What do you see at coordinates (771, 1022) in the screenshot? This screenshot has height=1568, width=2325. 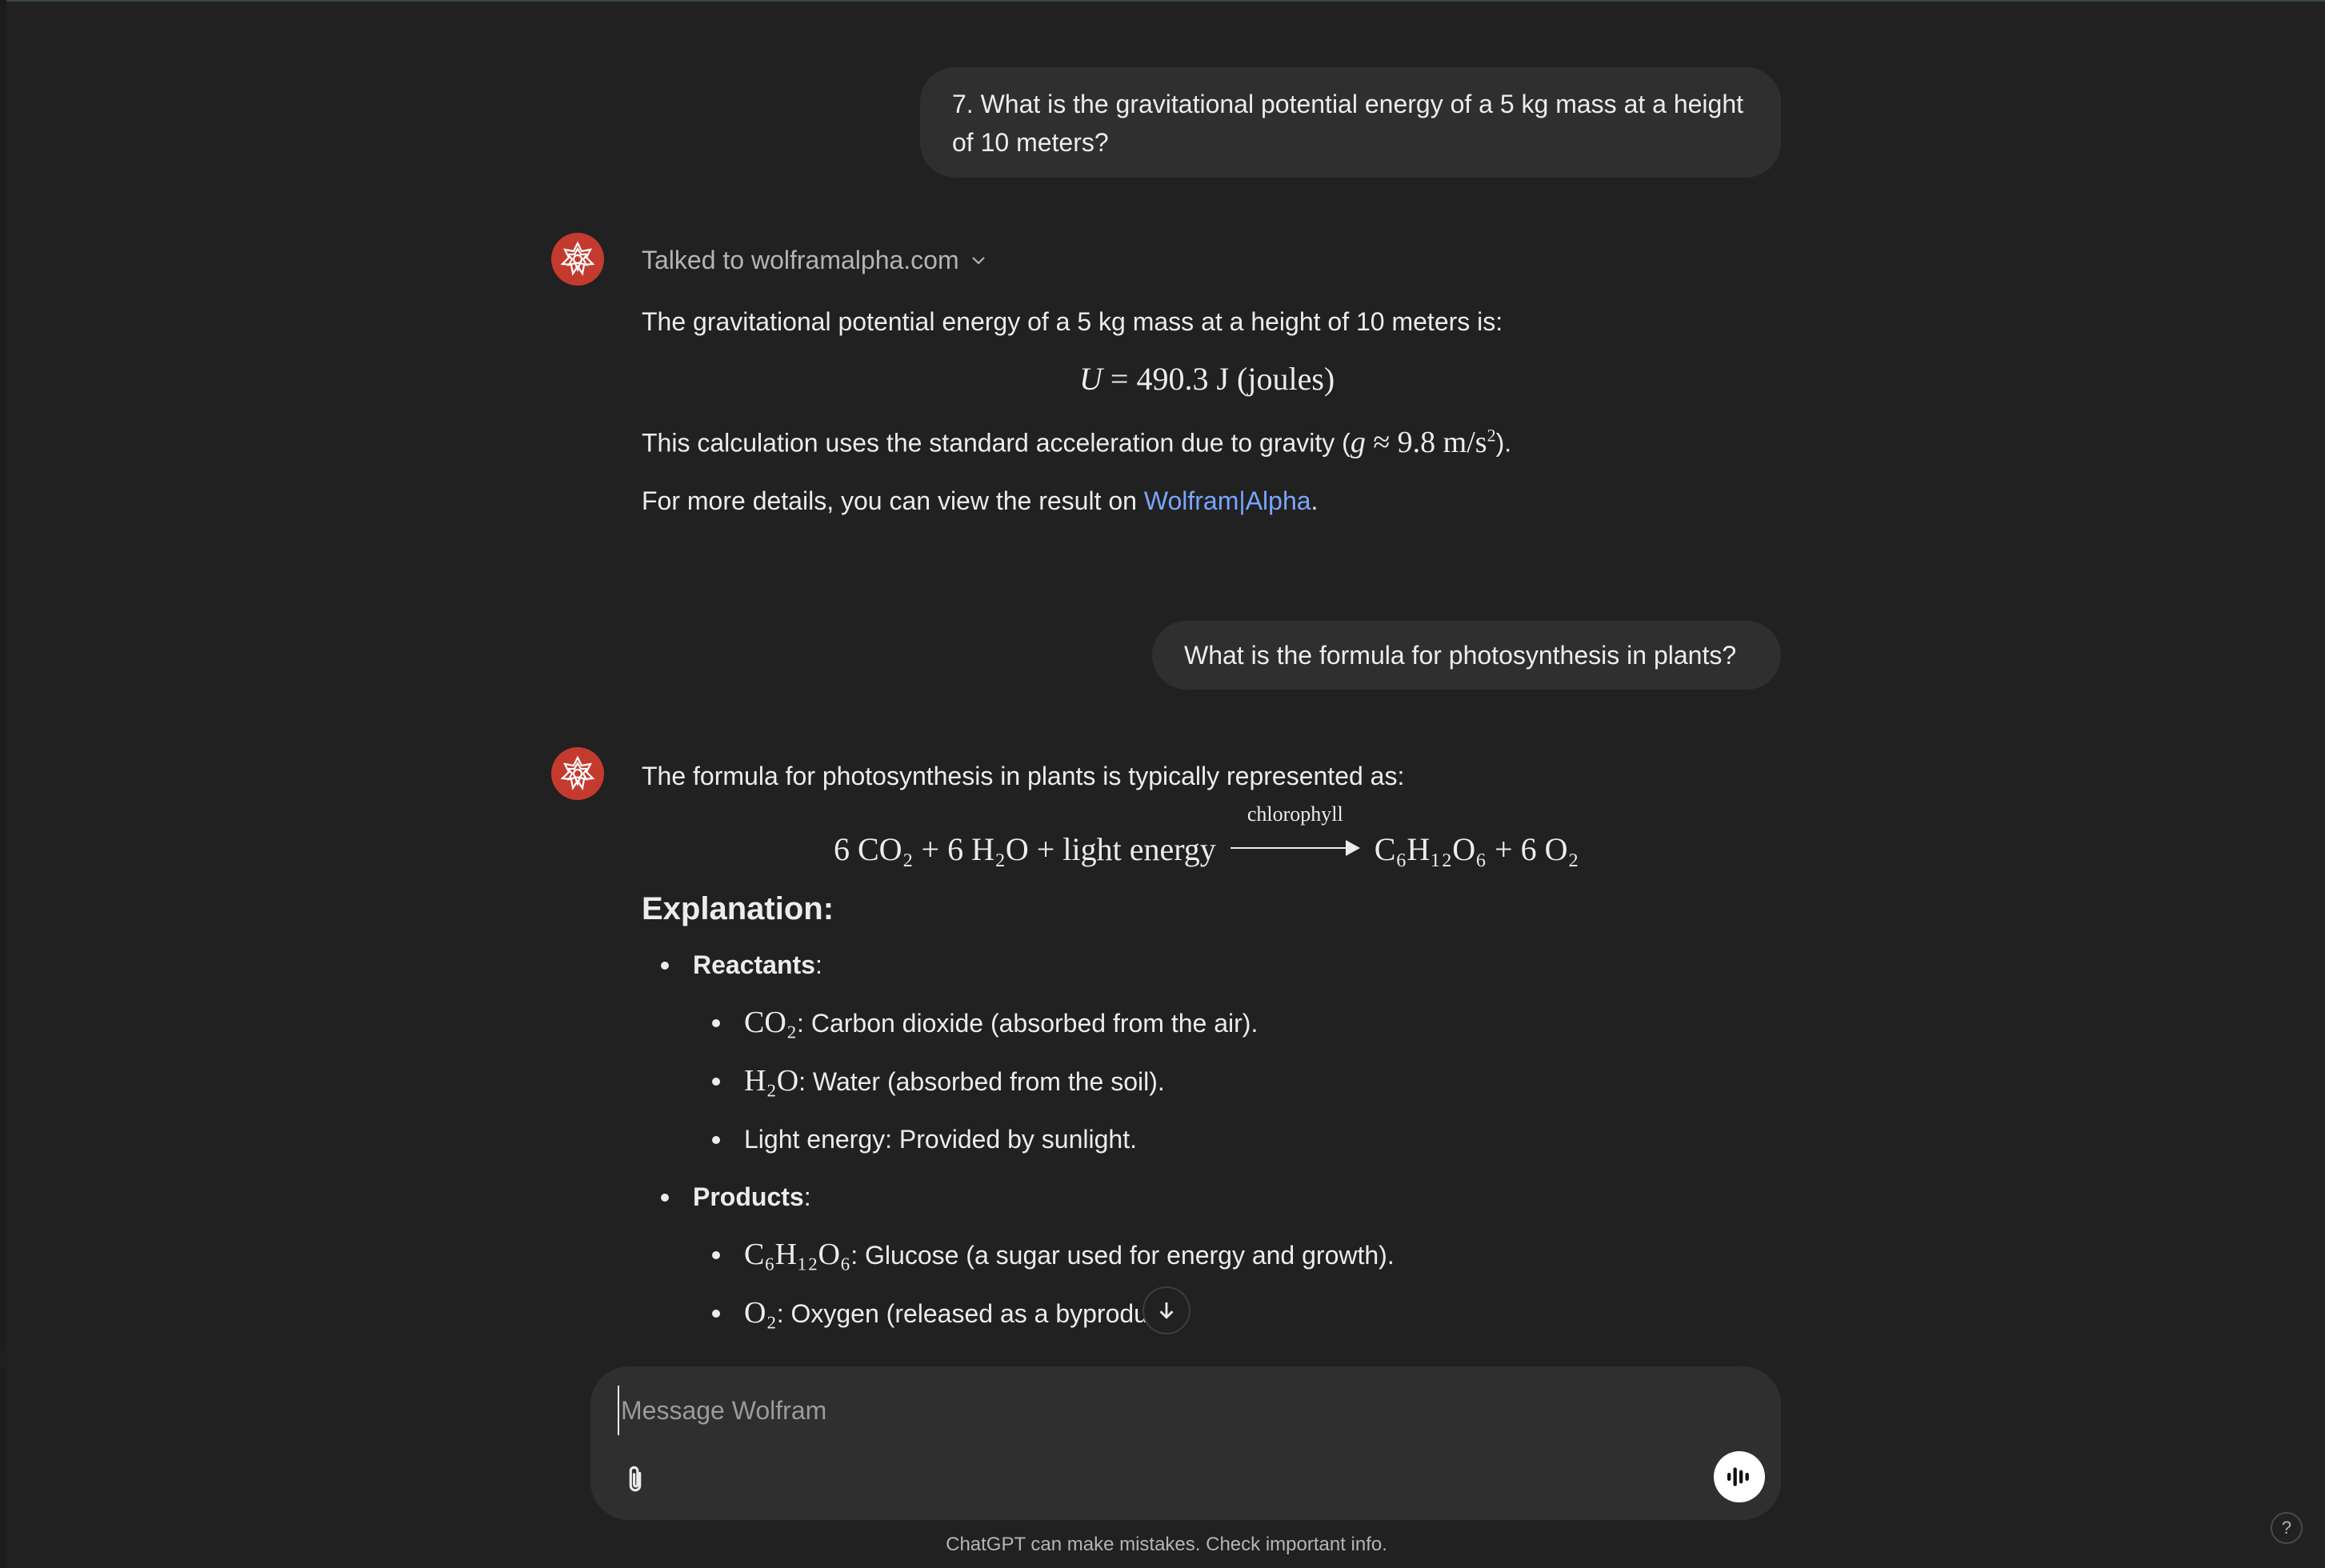 I see `chem-formula: CO₂` at bounding box center [771, 1022].